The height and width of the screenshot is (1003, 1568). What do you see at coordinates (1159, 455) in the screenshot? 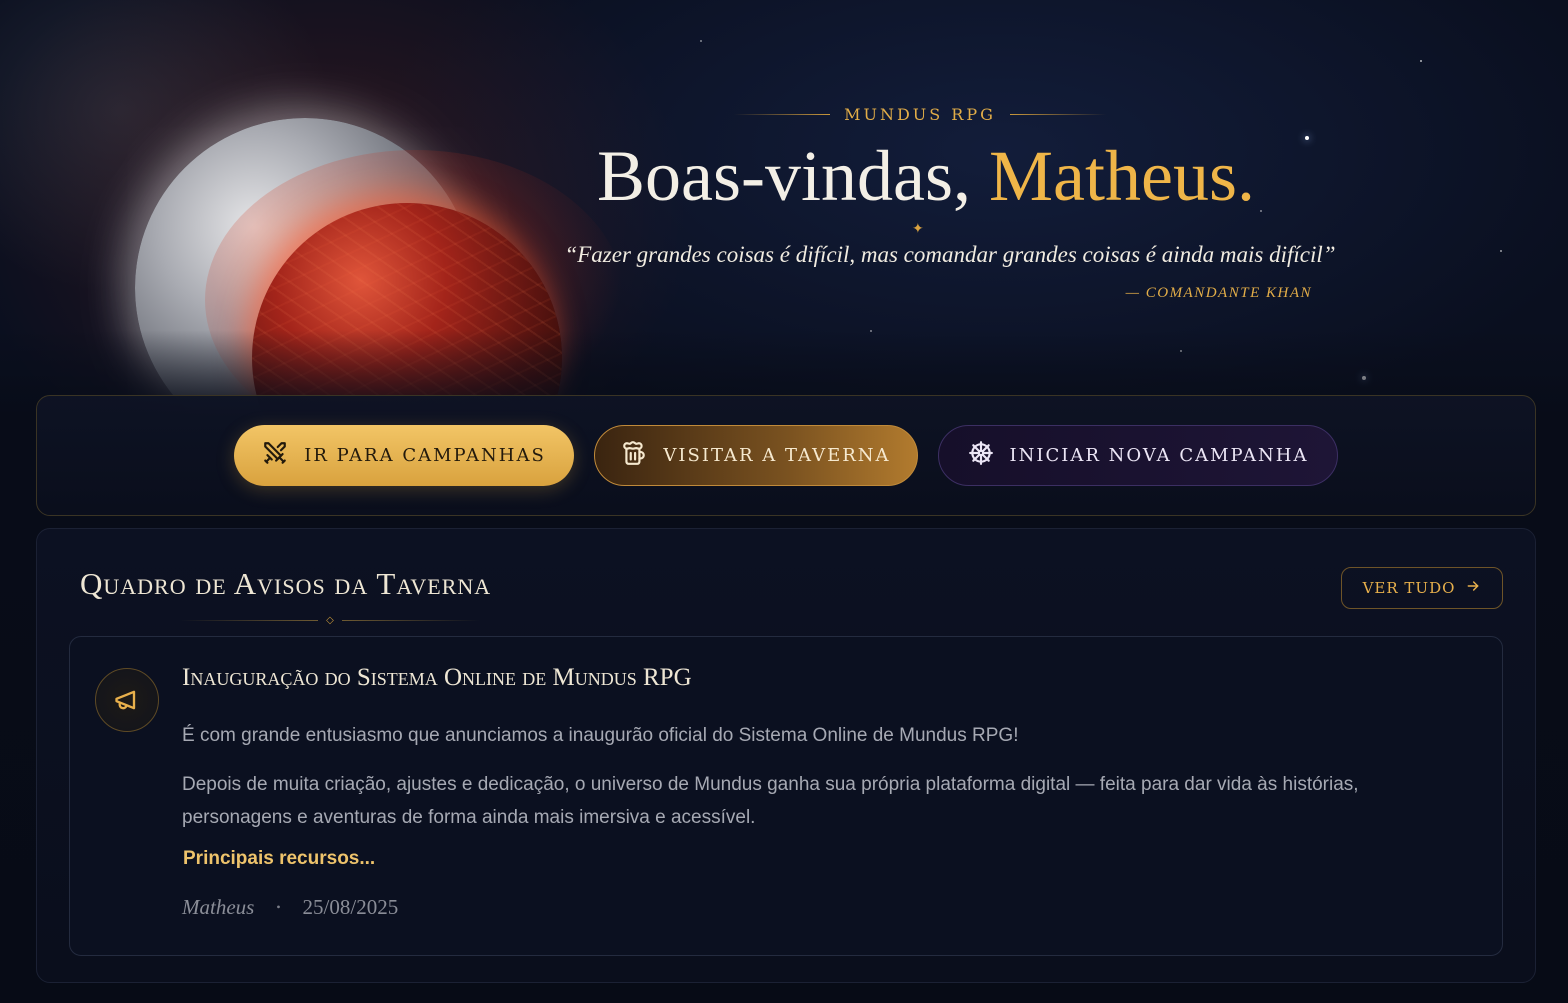
I see `start-new-campaign-label: INICIAR NOVA CAMPANHA` at bounding box center [1159, 455].